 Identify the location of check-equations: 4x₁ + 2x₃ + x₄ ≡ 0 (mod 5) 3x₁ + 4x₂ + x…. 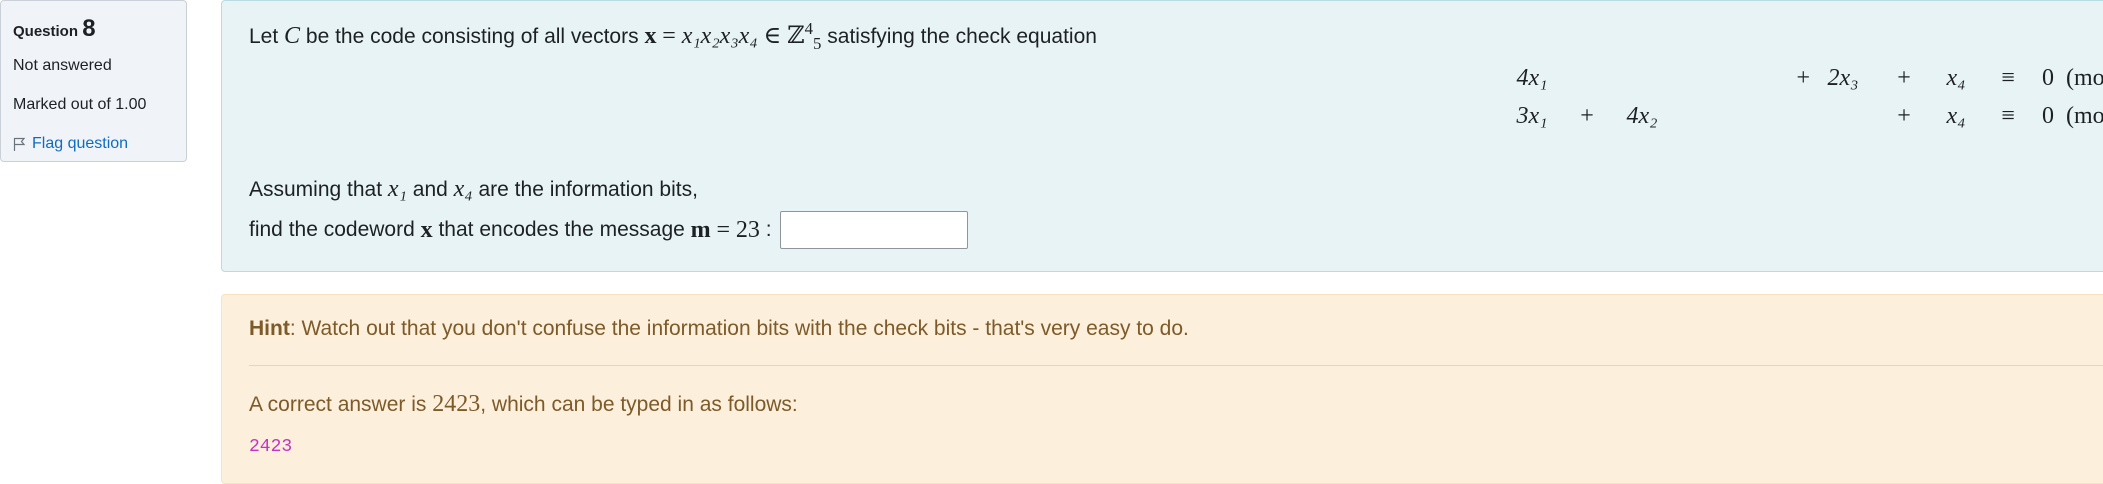
(1802, 97).